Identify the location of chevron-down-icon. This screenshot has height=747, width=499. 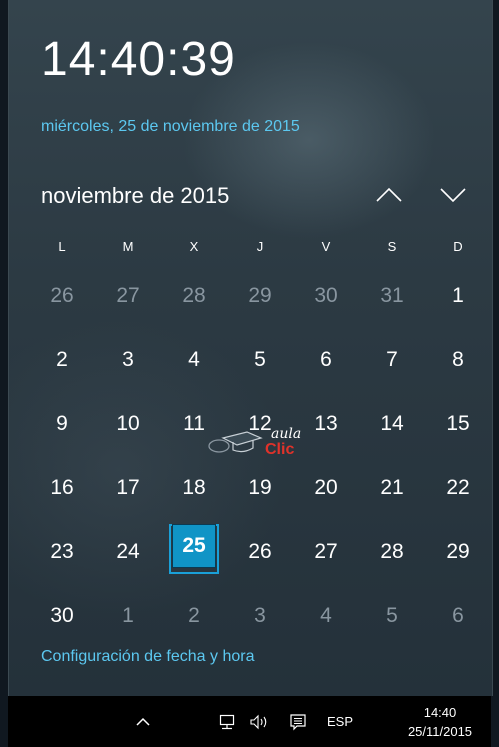
(453, 195).